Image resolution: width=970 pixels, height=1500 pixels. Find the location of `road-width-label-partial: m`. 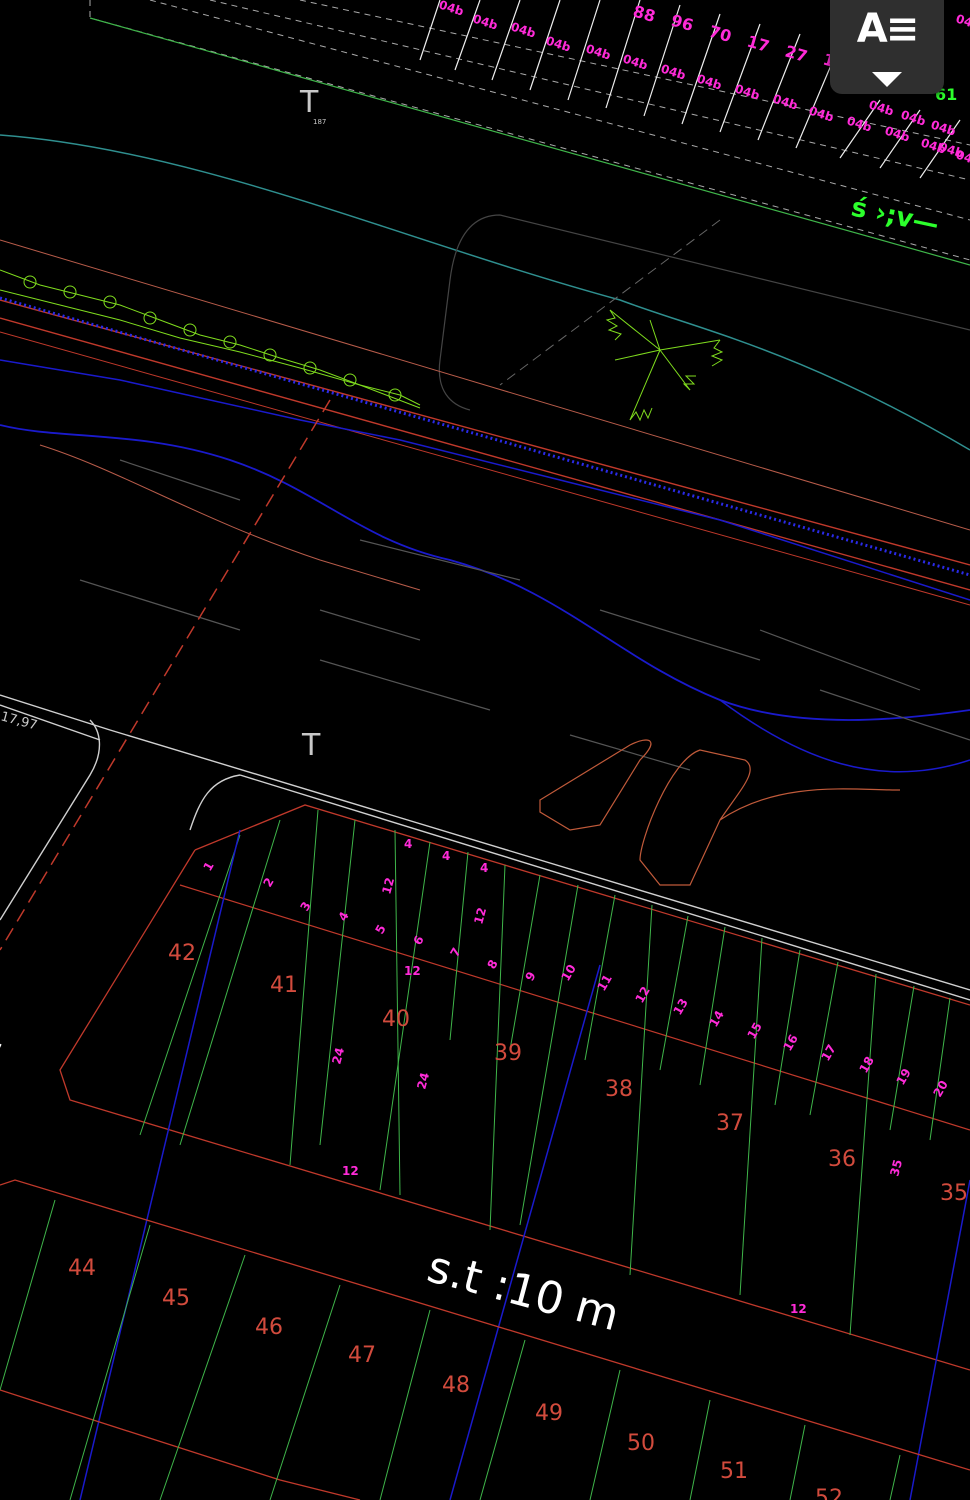

road-width-label-partial: m is located at coordinates (6, 1054).